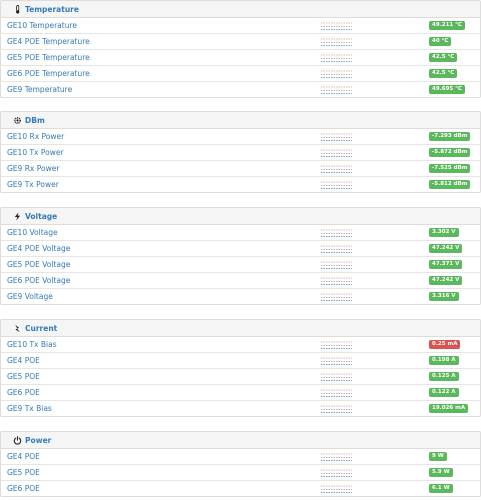  What do you see at coordinates (240, 345) in the screenshot?
I see `sensor-row: GE10 Tx Bias 0.25 mA` at bounding box center [240, 345].